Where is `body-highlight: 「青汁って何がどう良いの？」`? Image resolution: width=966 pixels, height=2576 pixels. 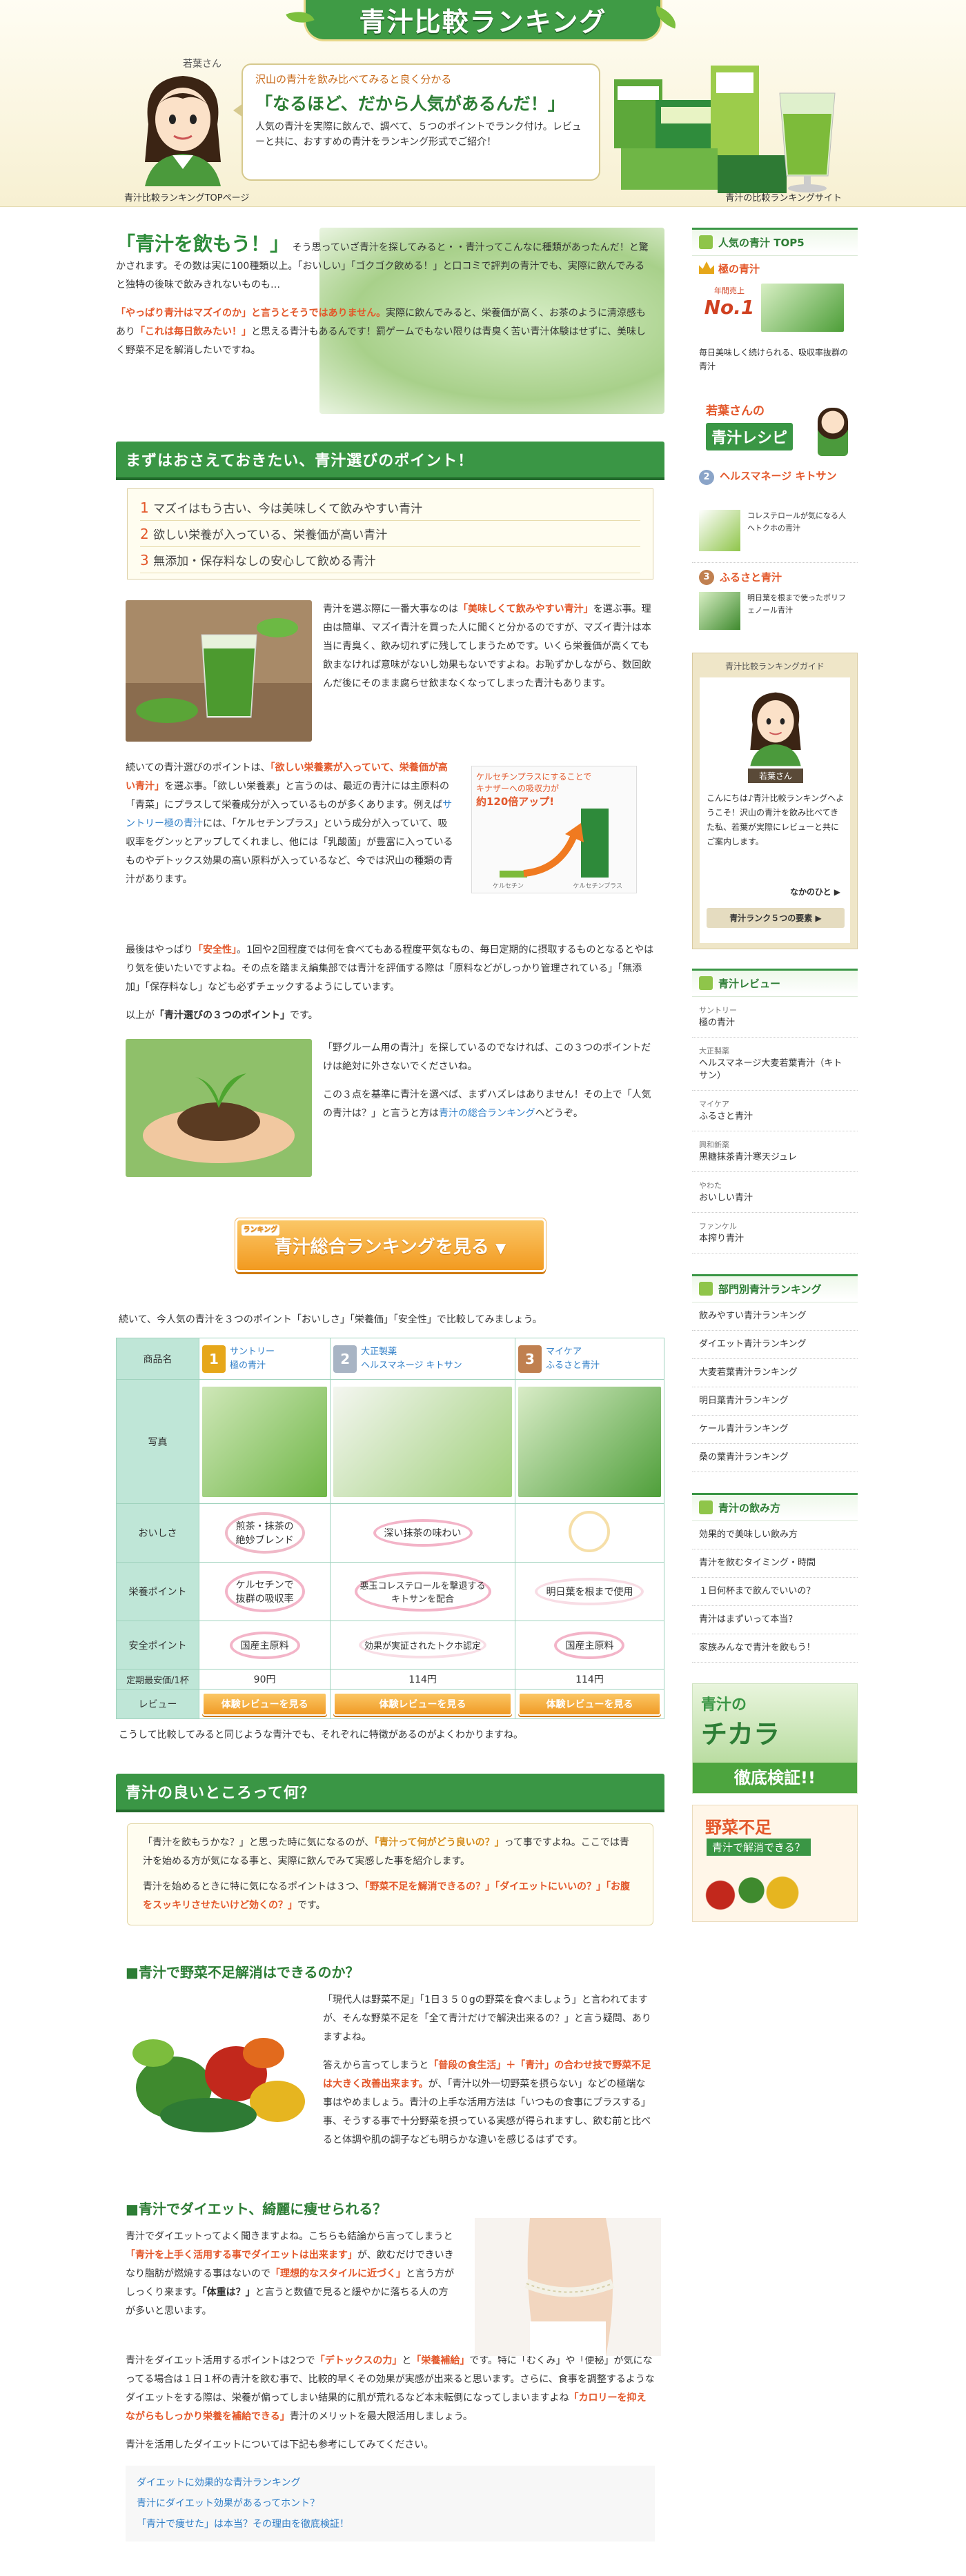
body-highlight: 「青汁って何がどう良いの？」 is located at coordinates (439, 1842).